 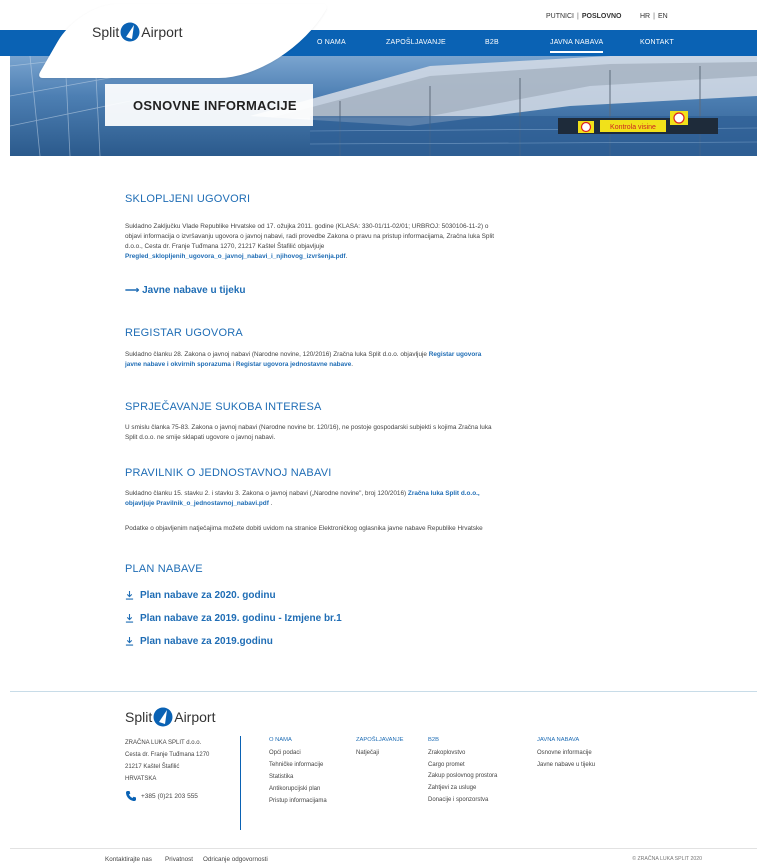 What do you see at coordinates (130, 32) in the screenshot?
I see `logo-plane-icon` at bounding box center [130, 32].